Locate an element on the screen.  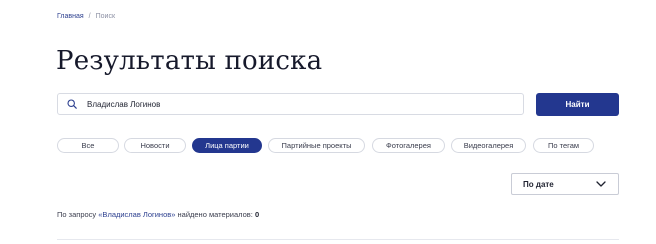
summary-middle: найдено материалов: is located at coordinates (215, 214).